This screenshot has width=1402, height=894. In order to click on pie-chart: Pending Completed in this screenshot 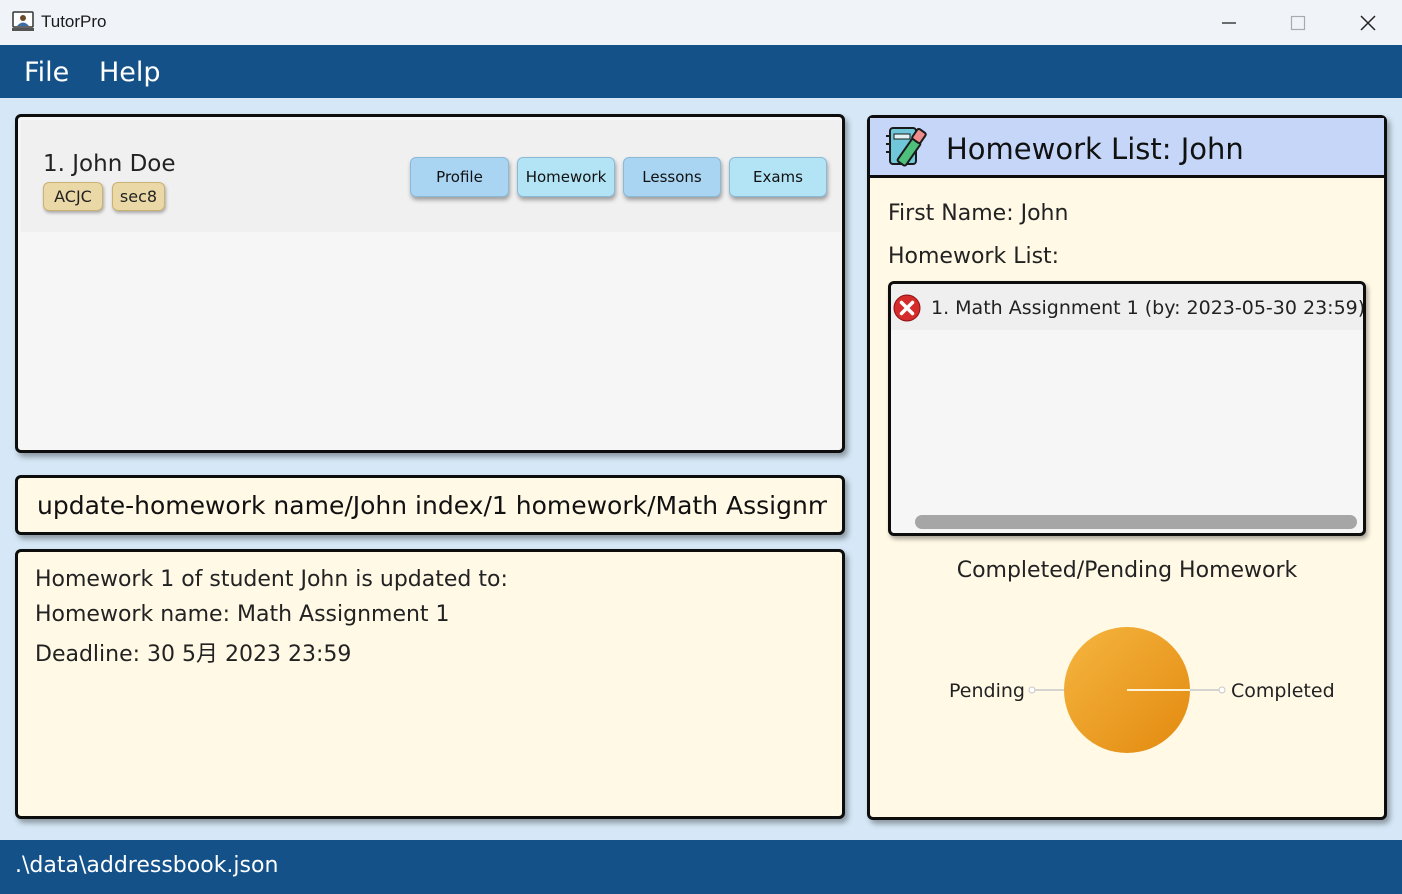, I will do `click(1142, 690)`.